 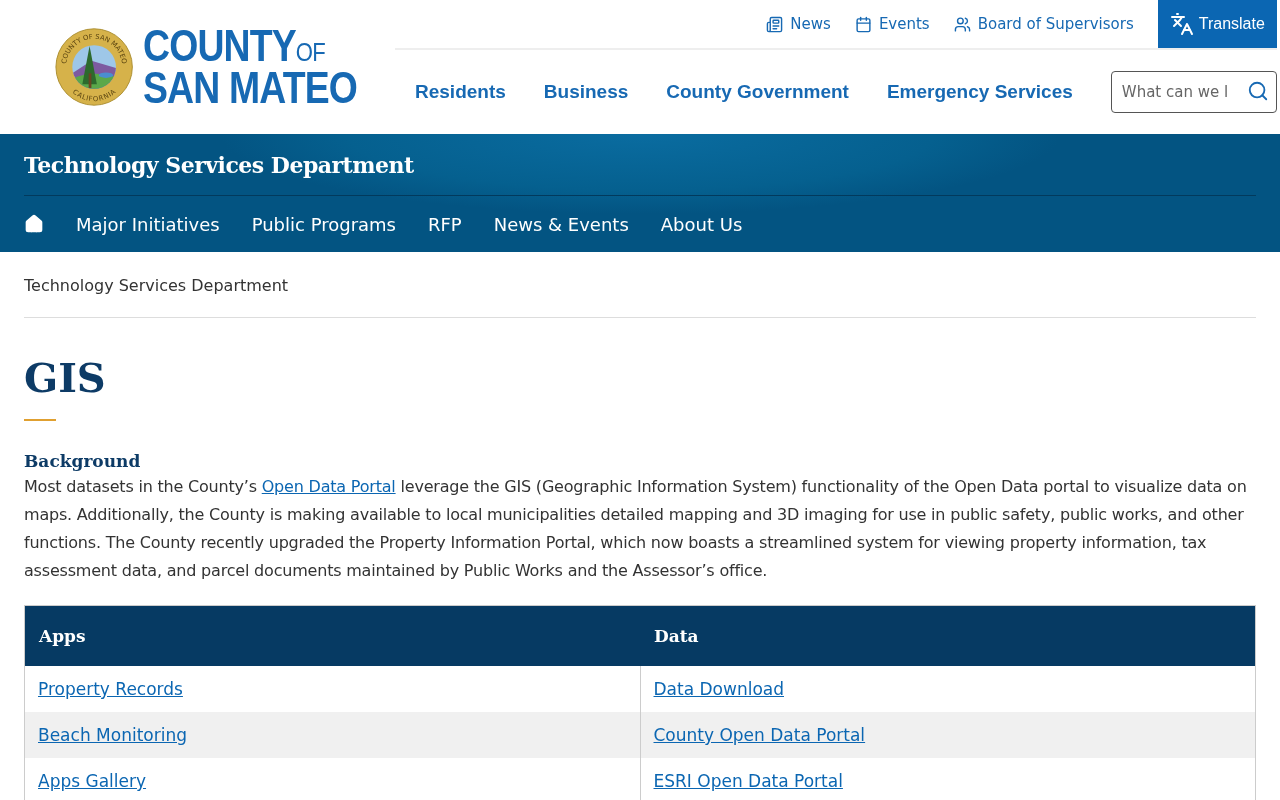 What do you see at coordinates (775, 24) in the screenshot?
I see `newspaper-icon` at bounding box center [775, 24].